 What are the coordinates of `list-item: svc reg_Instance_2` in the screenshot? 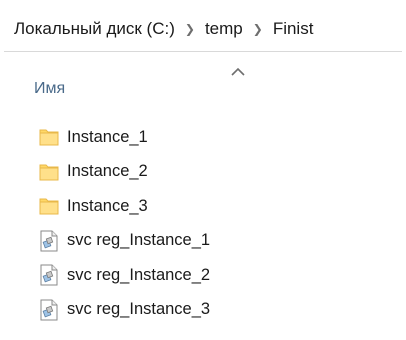 It's located at (203, 275).